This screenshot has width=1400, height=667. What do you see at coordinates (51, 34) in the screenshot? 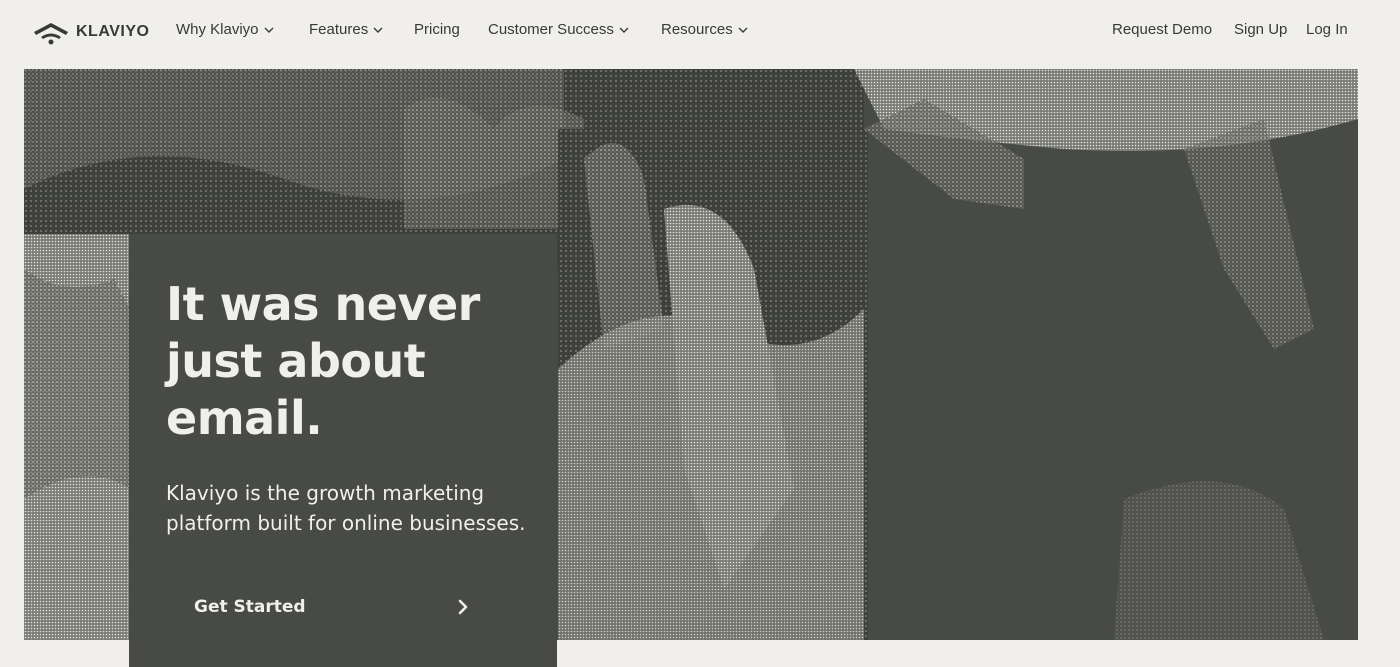
I see `klaviyo-logo-icon` at bounding box center [51, 34].